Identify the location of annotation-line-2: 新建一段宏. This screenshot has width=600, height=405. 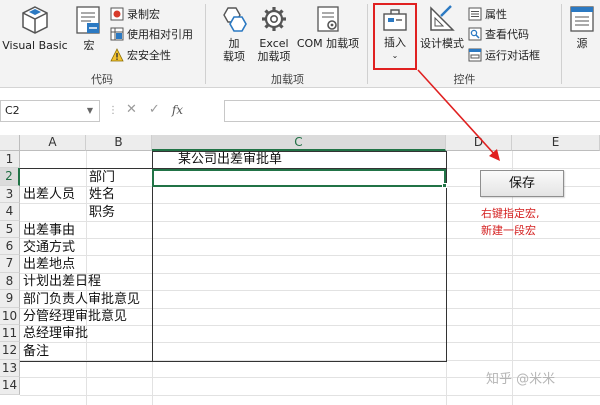
(508, 230).